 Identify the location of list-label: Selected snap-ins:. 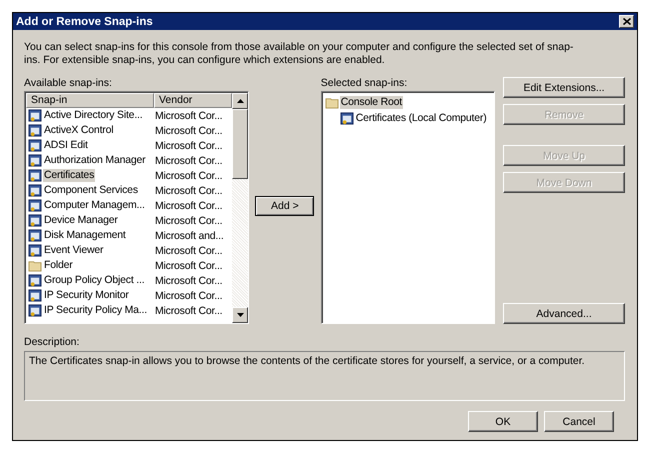
(364, 83).